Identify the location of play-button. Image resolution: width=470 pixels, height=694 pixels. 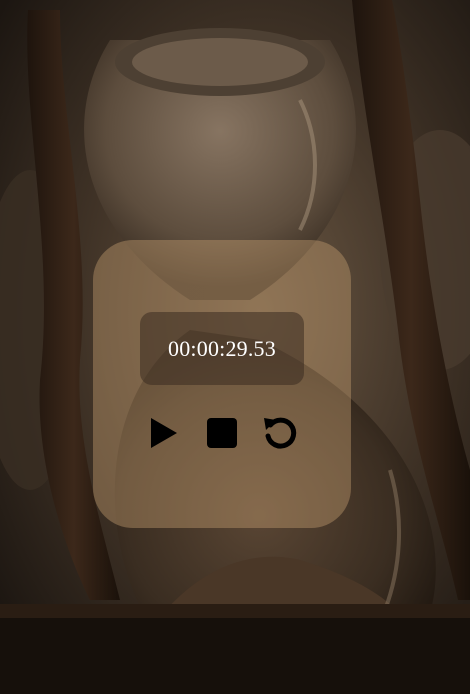
(163, 433).